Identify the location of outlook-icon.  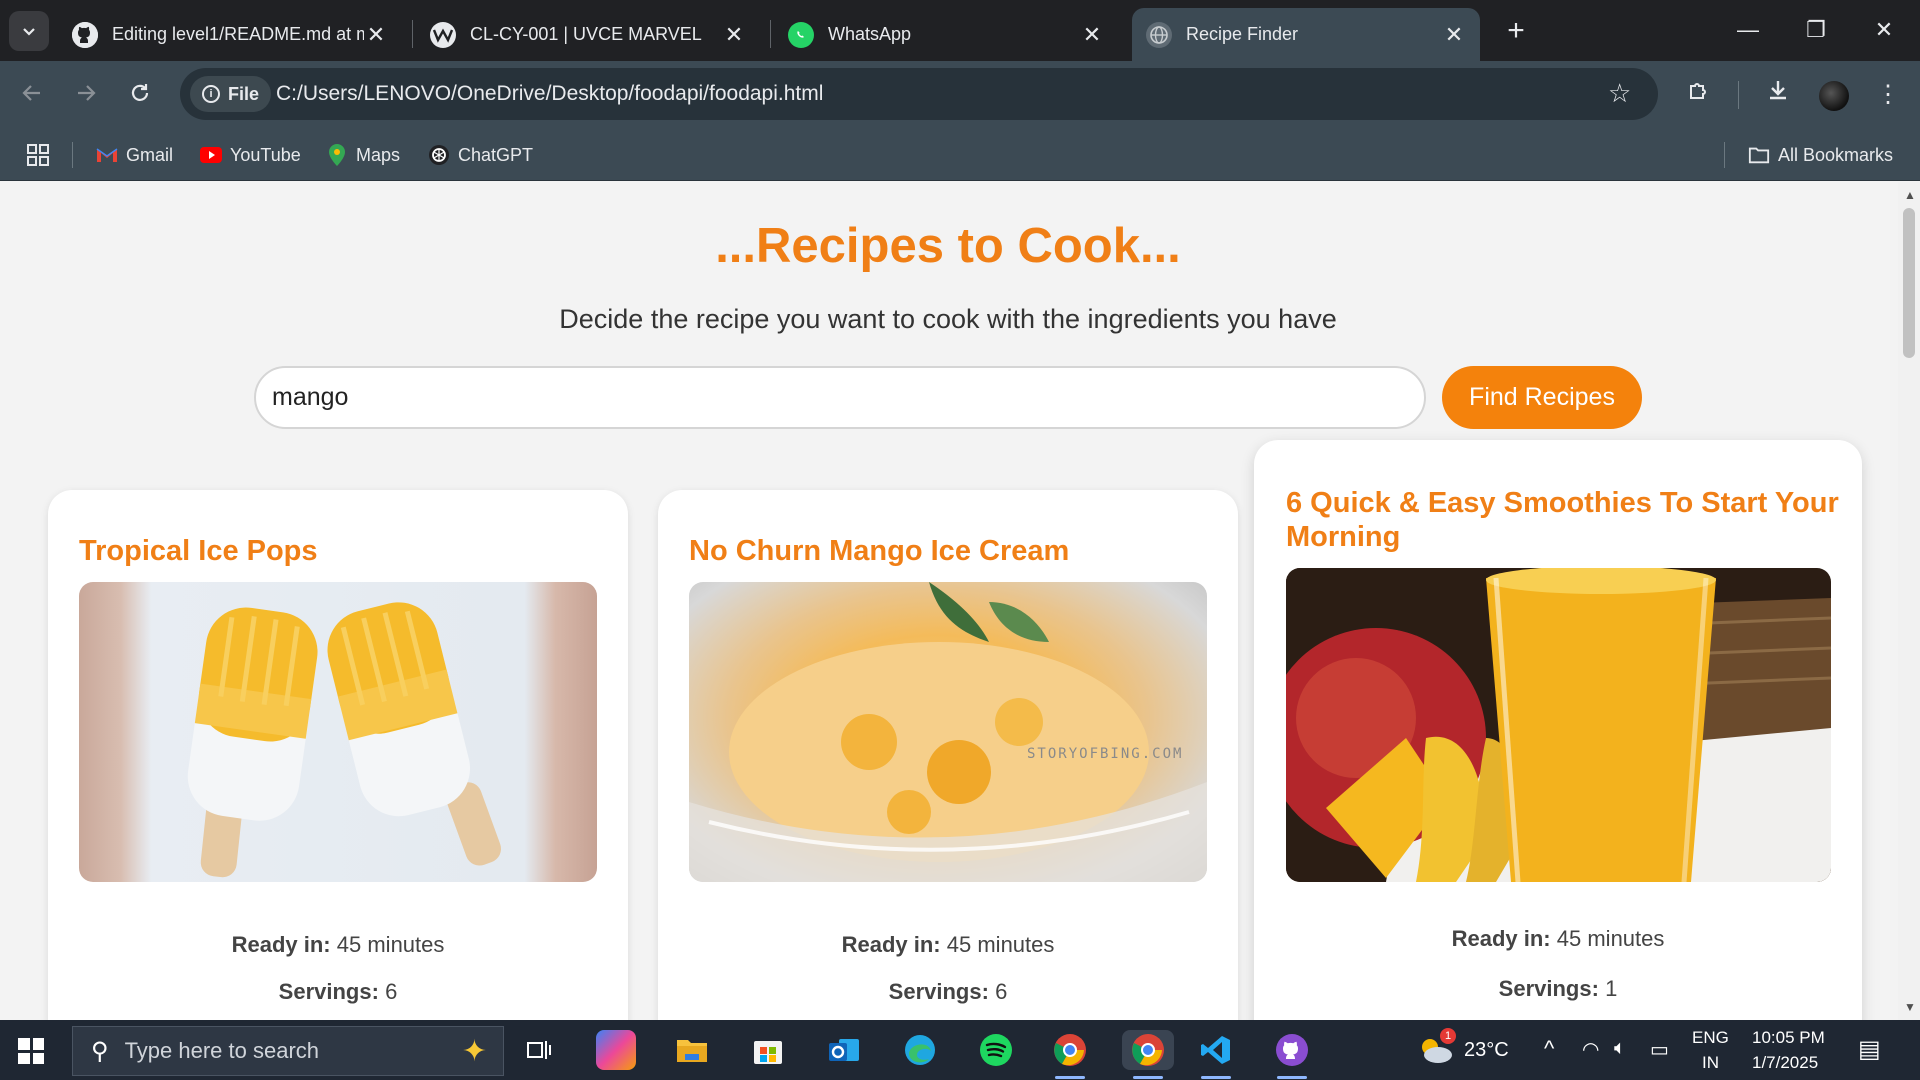
(844, 1050).